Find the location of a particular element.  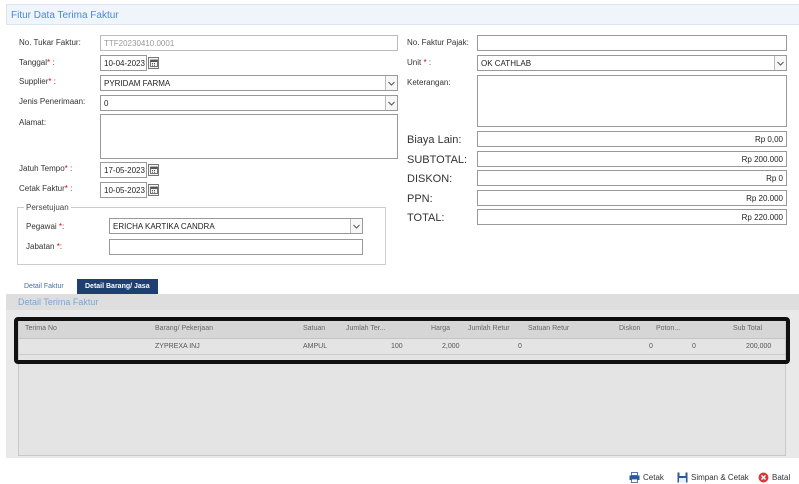

page-title: Fitur Data Terima Faktur is located at coordinates (65, 15).